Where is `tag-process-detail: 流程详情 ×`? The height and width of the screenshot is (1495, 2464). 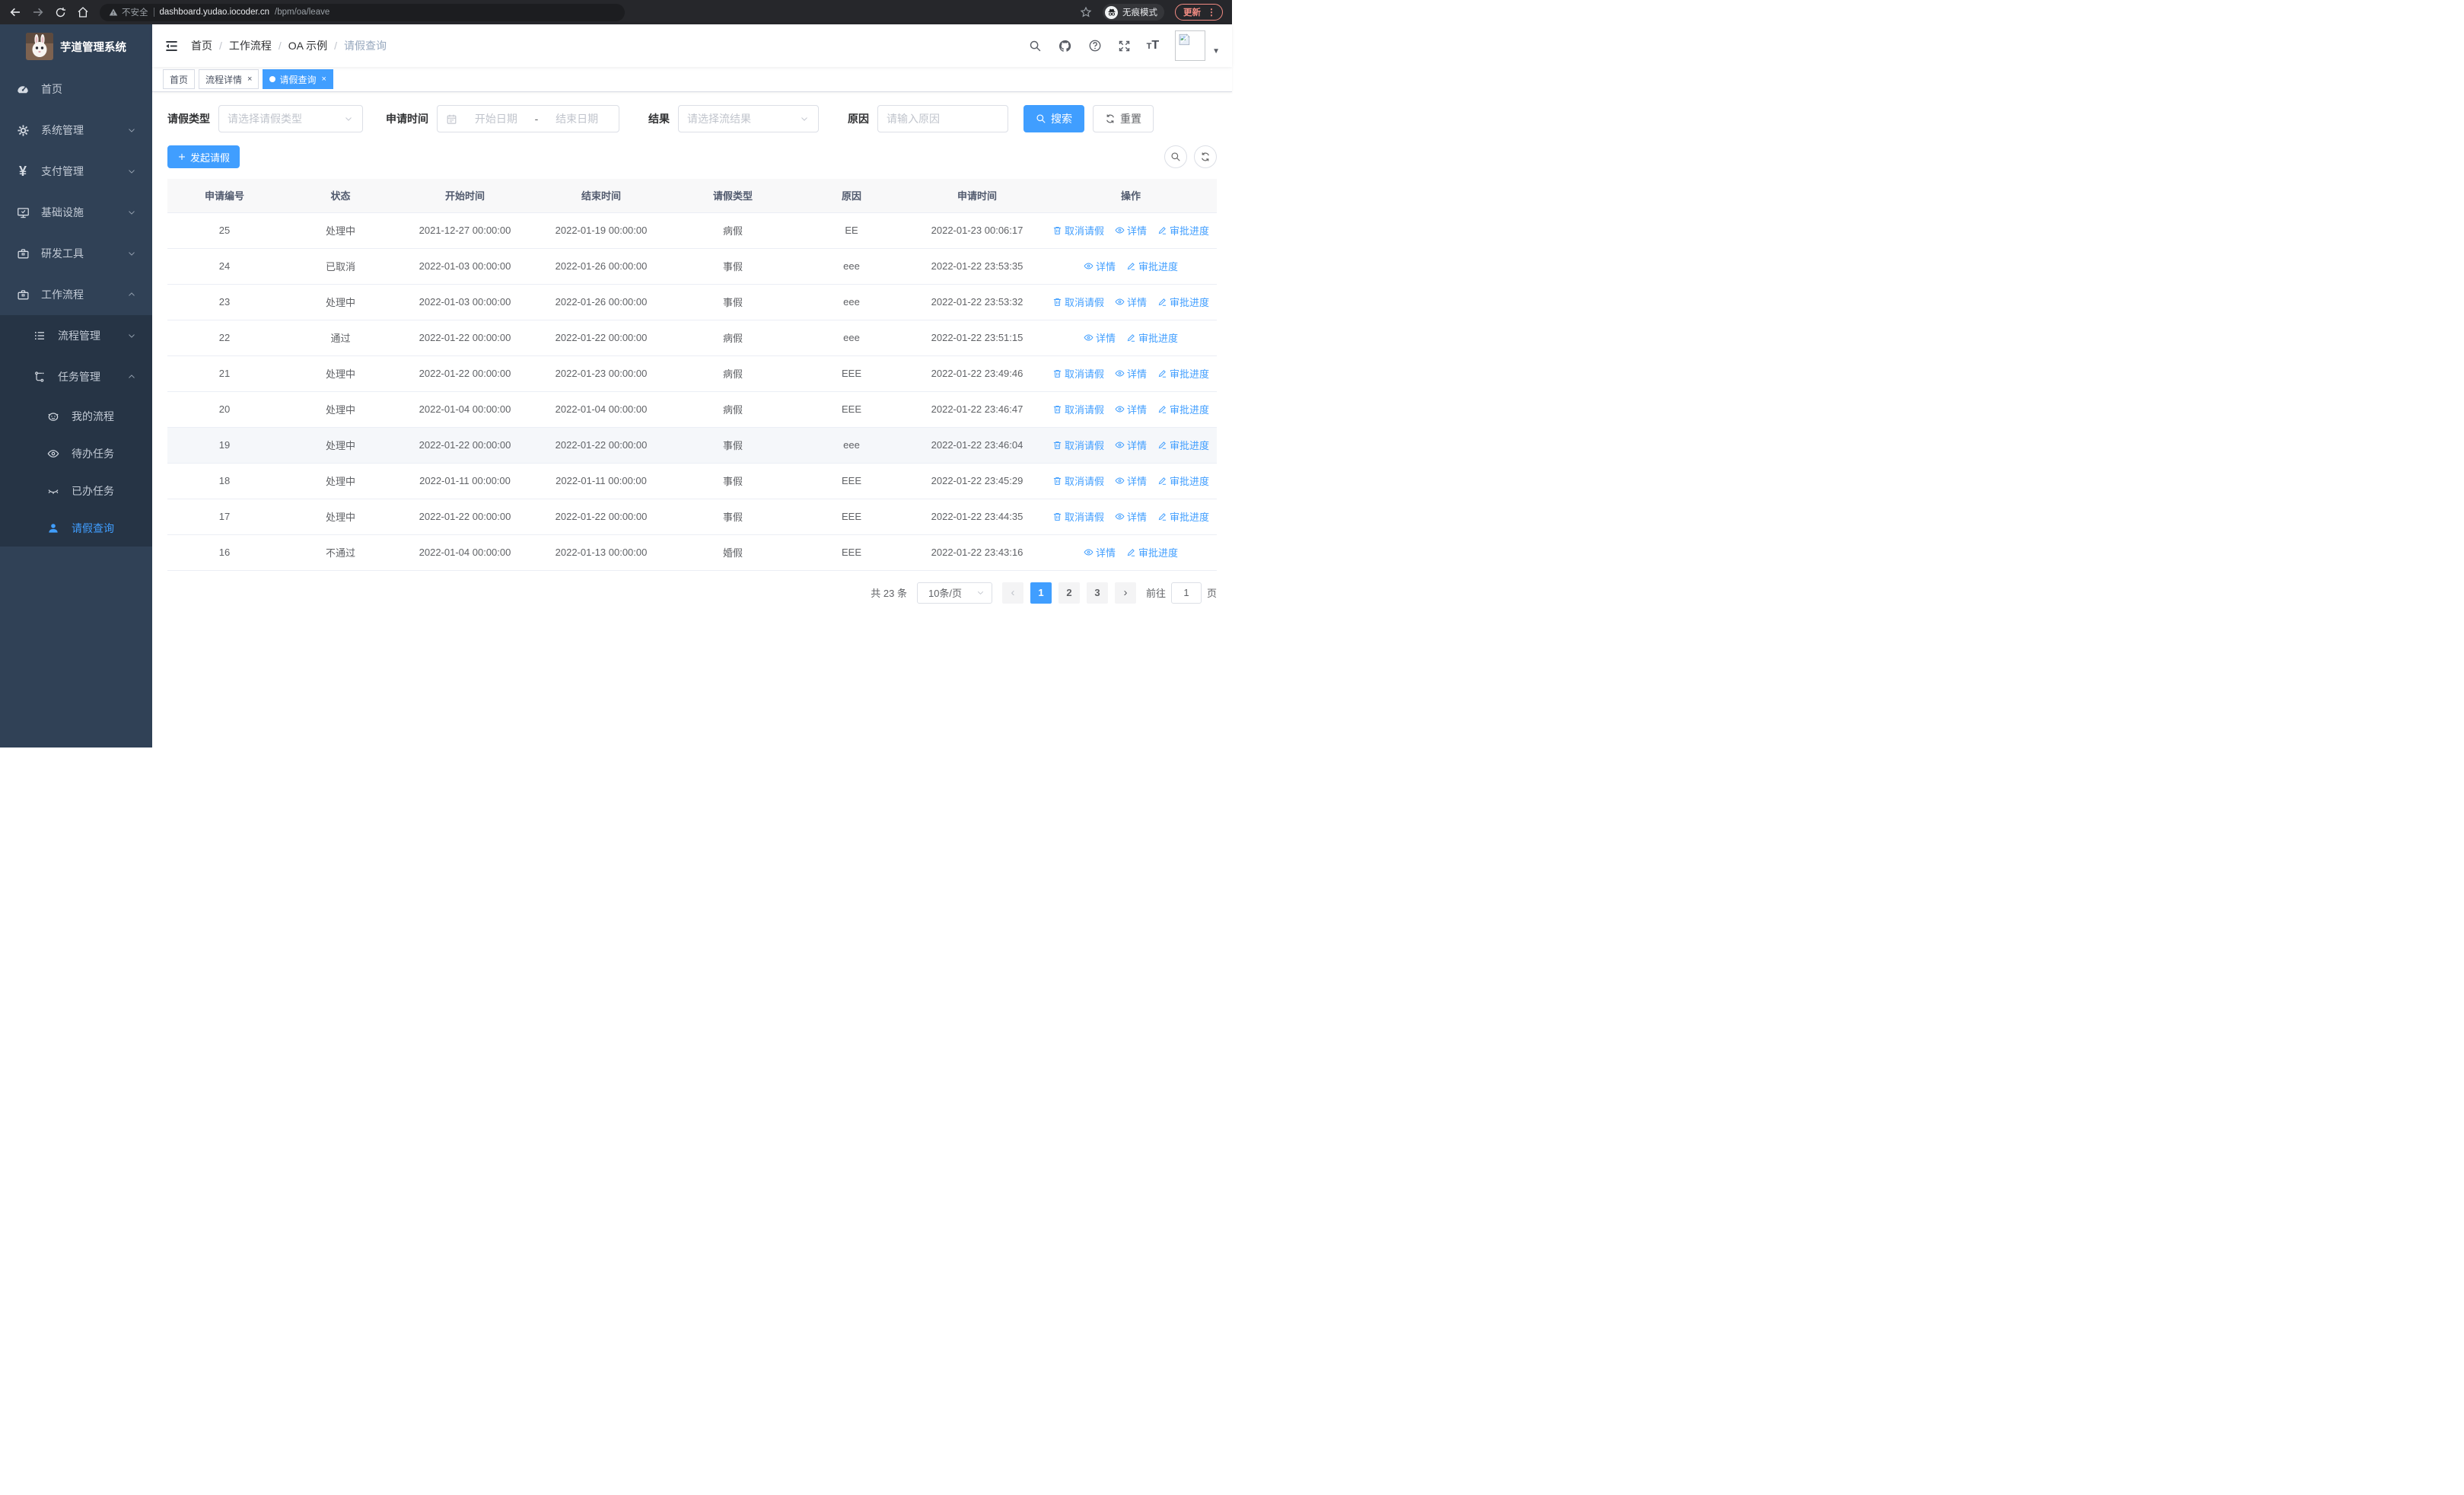 tag-process-detail: 流程详情 × is located at coordinates (229, 79).